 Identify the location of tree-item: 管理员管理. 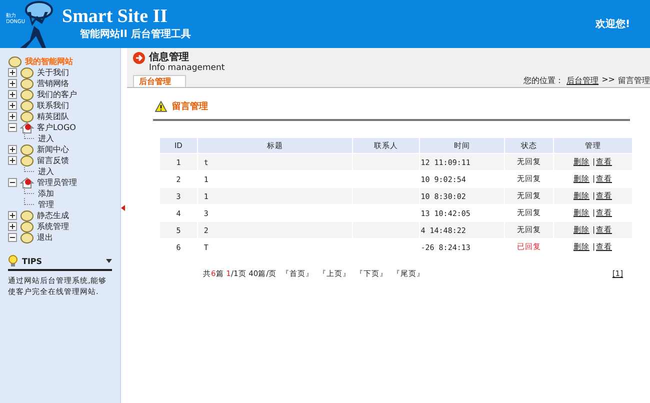
(57, 182).